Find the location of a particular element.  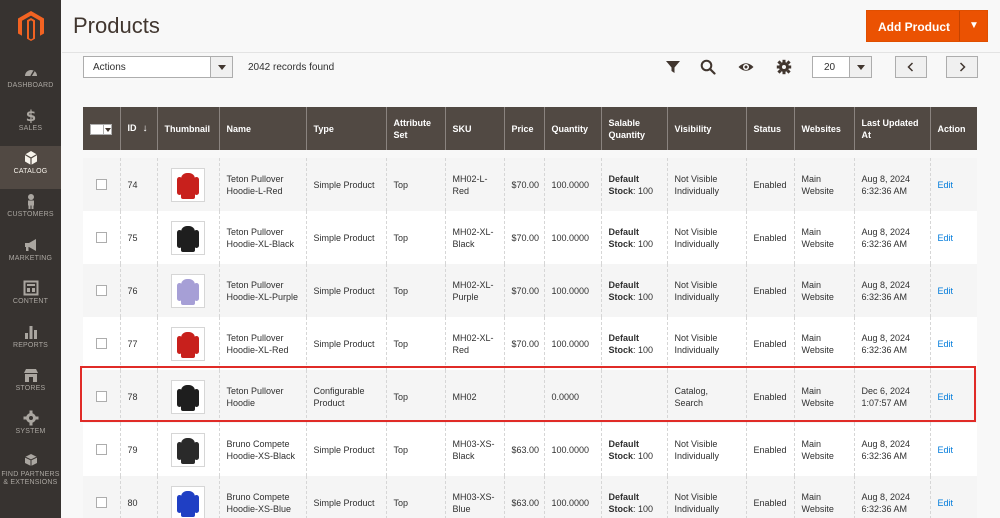

mass-select-checkbox is located at coordinates (101, 129).